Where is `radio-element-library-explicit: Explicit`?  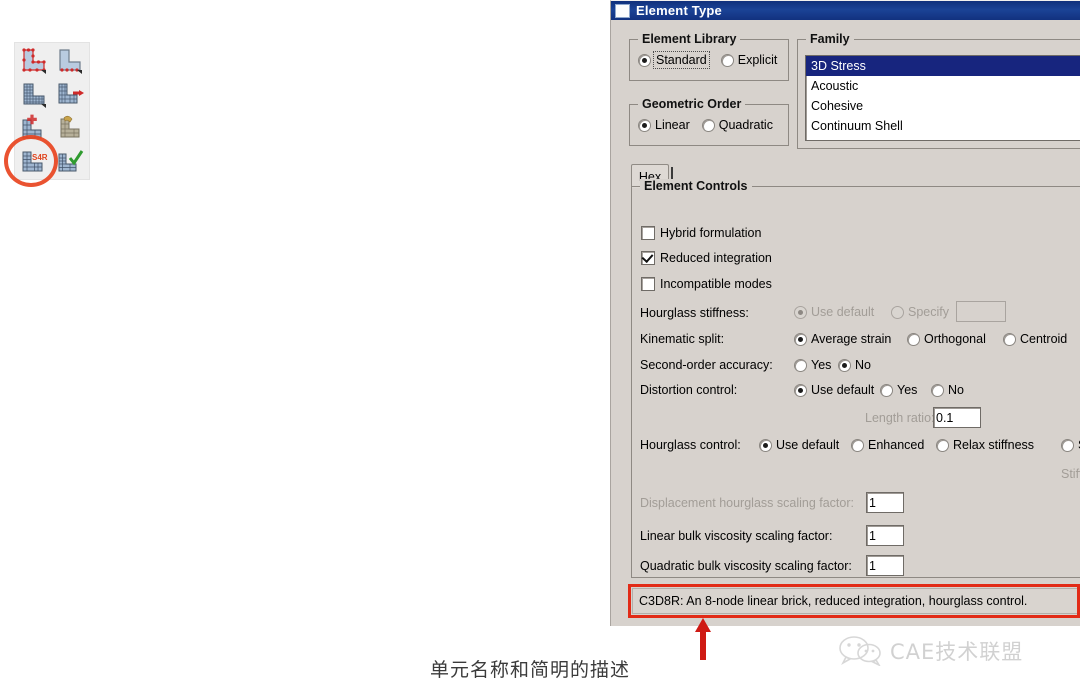 radio-element-library-explicit: Explicit is located at coordinates (749, 60).